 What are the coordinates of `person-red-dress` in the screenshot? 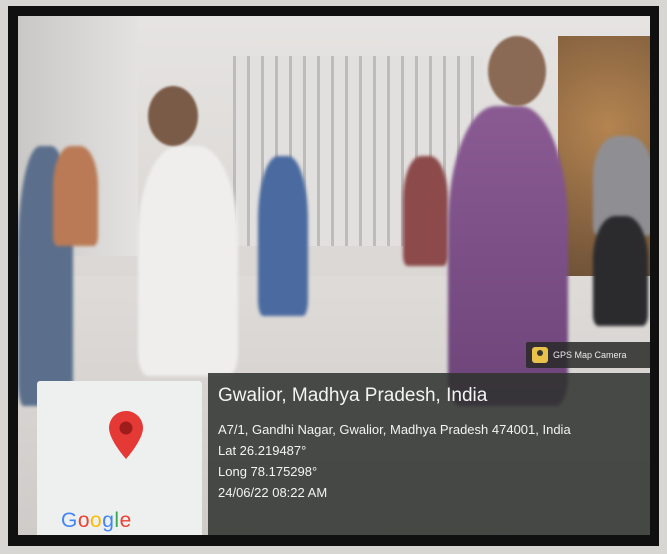 It's located at (425, 211).